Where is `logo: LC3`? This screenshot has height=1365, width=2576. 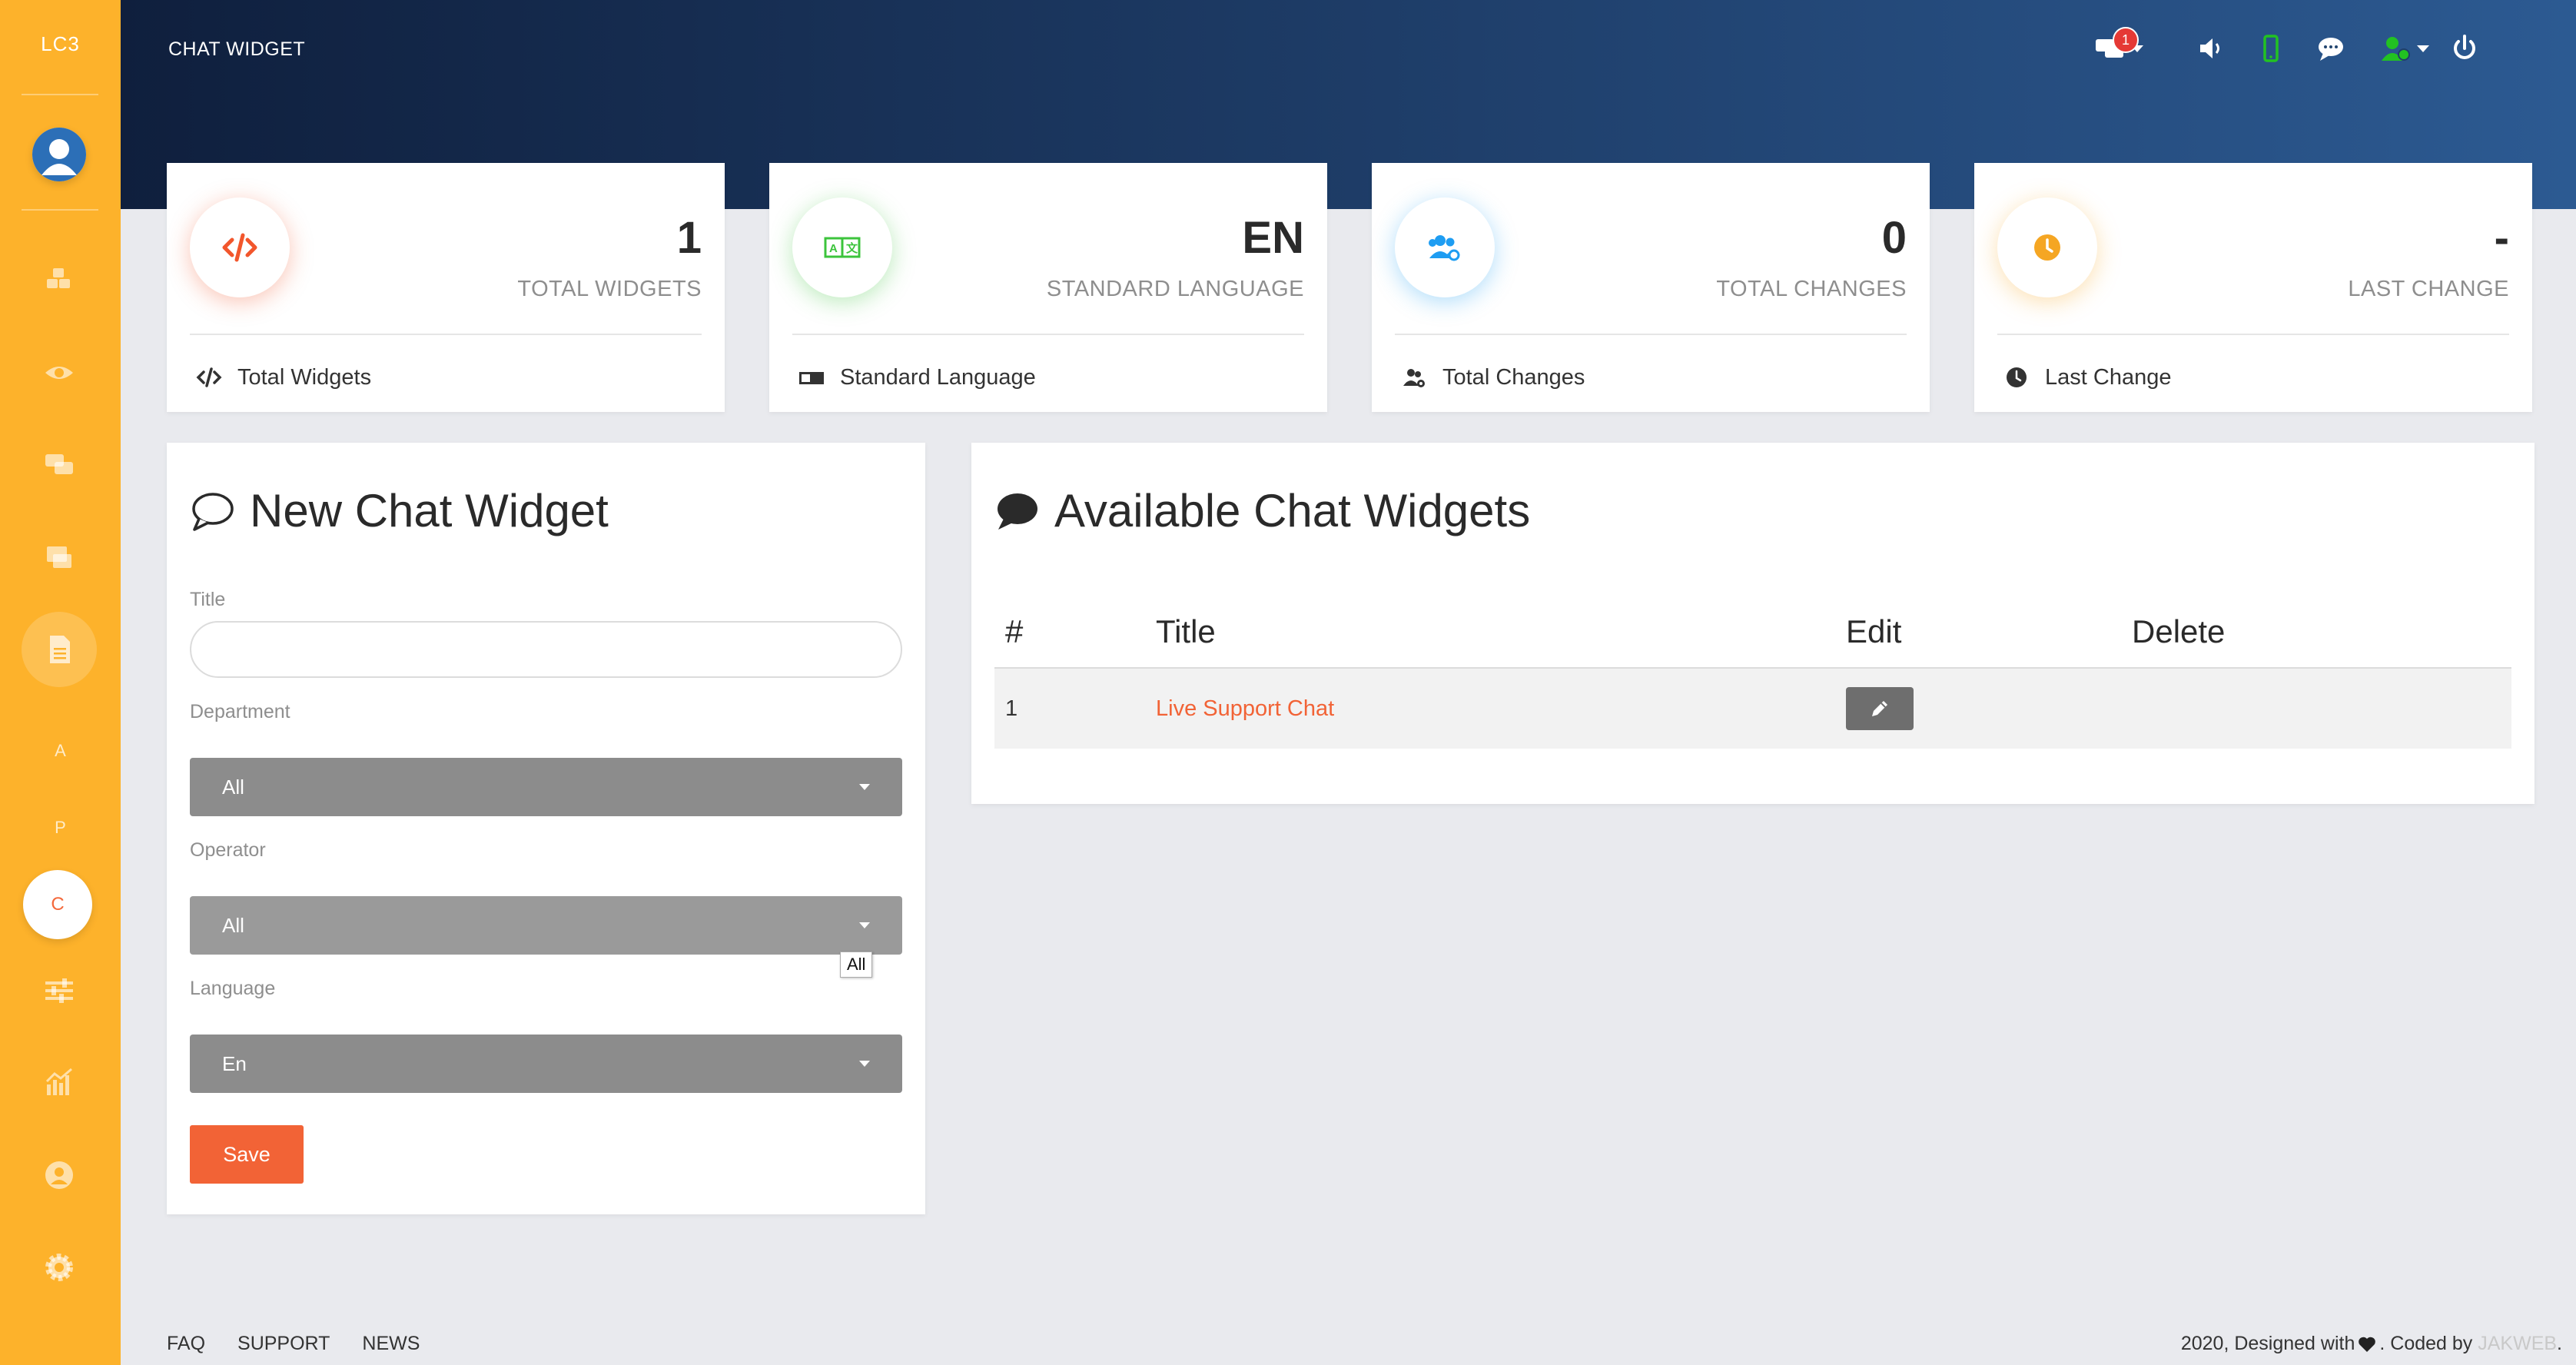
logo: LC3 is located at coordinates (60, 44).